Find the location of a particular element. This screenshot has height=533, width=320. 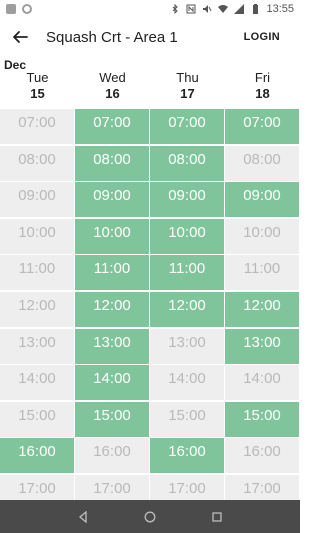

status-time: 13:55 is located at coordinates (280, 9).